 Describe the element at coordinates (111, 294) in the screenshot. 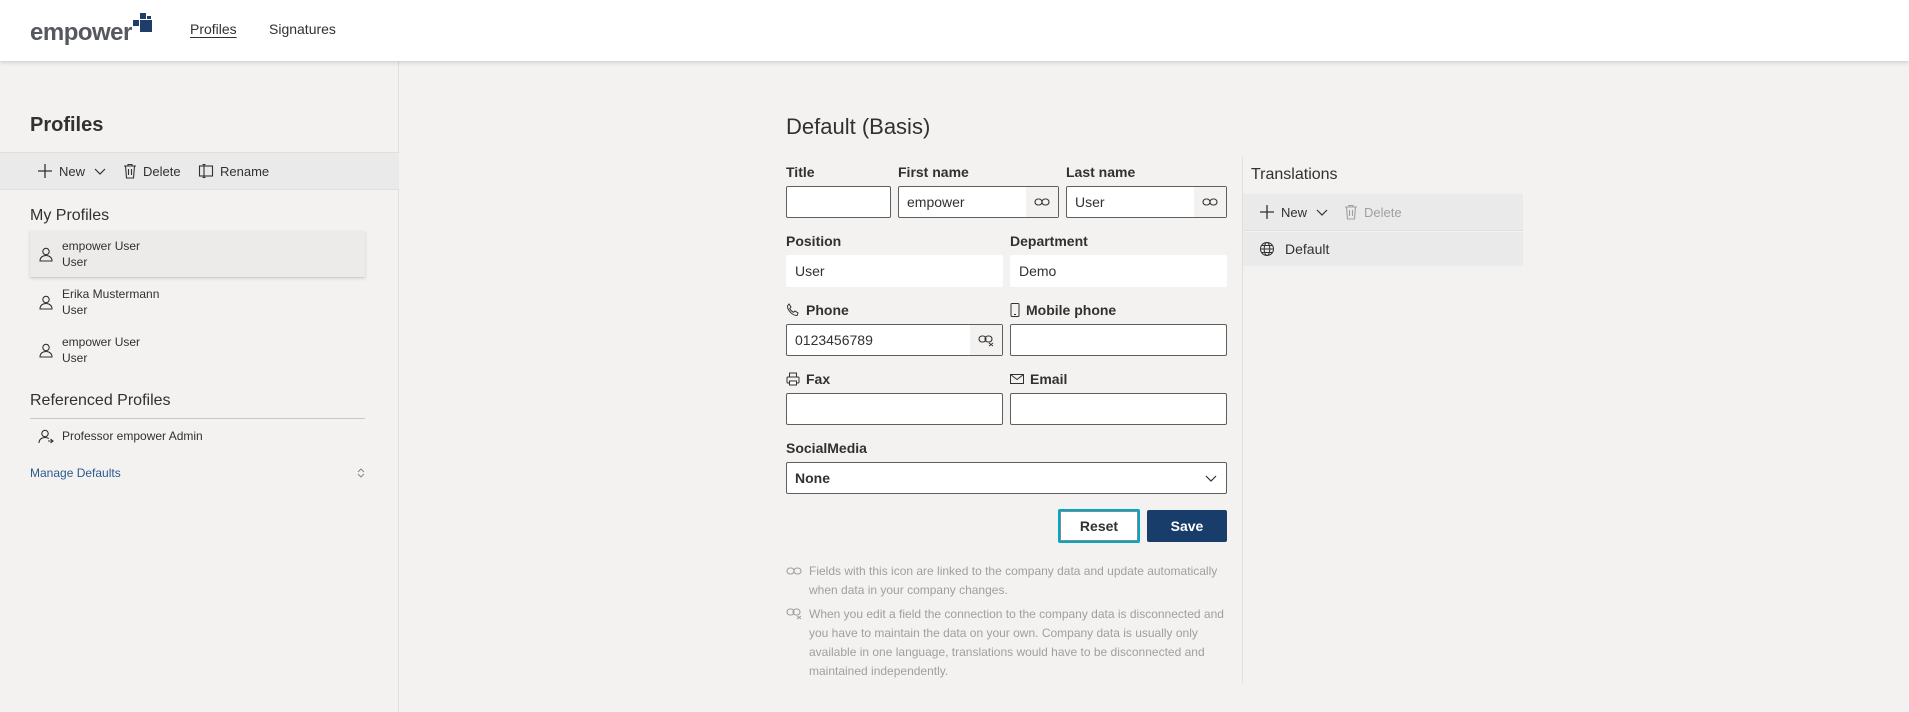

I see `profile-name: Erika Mustermann` at that location.